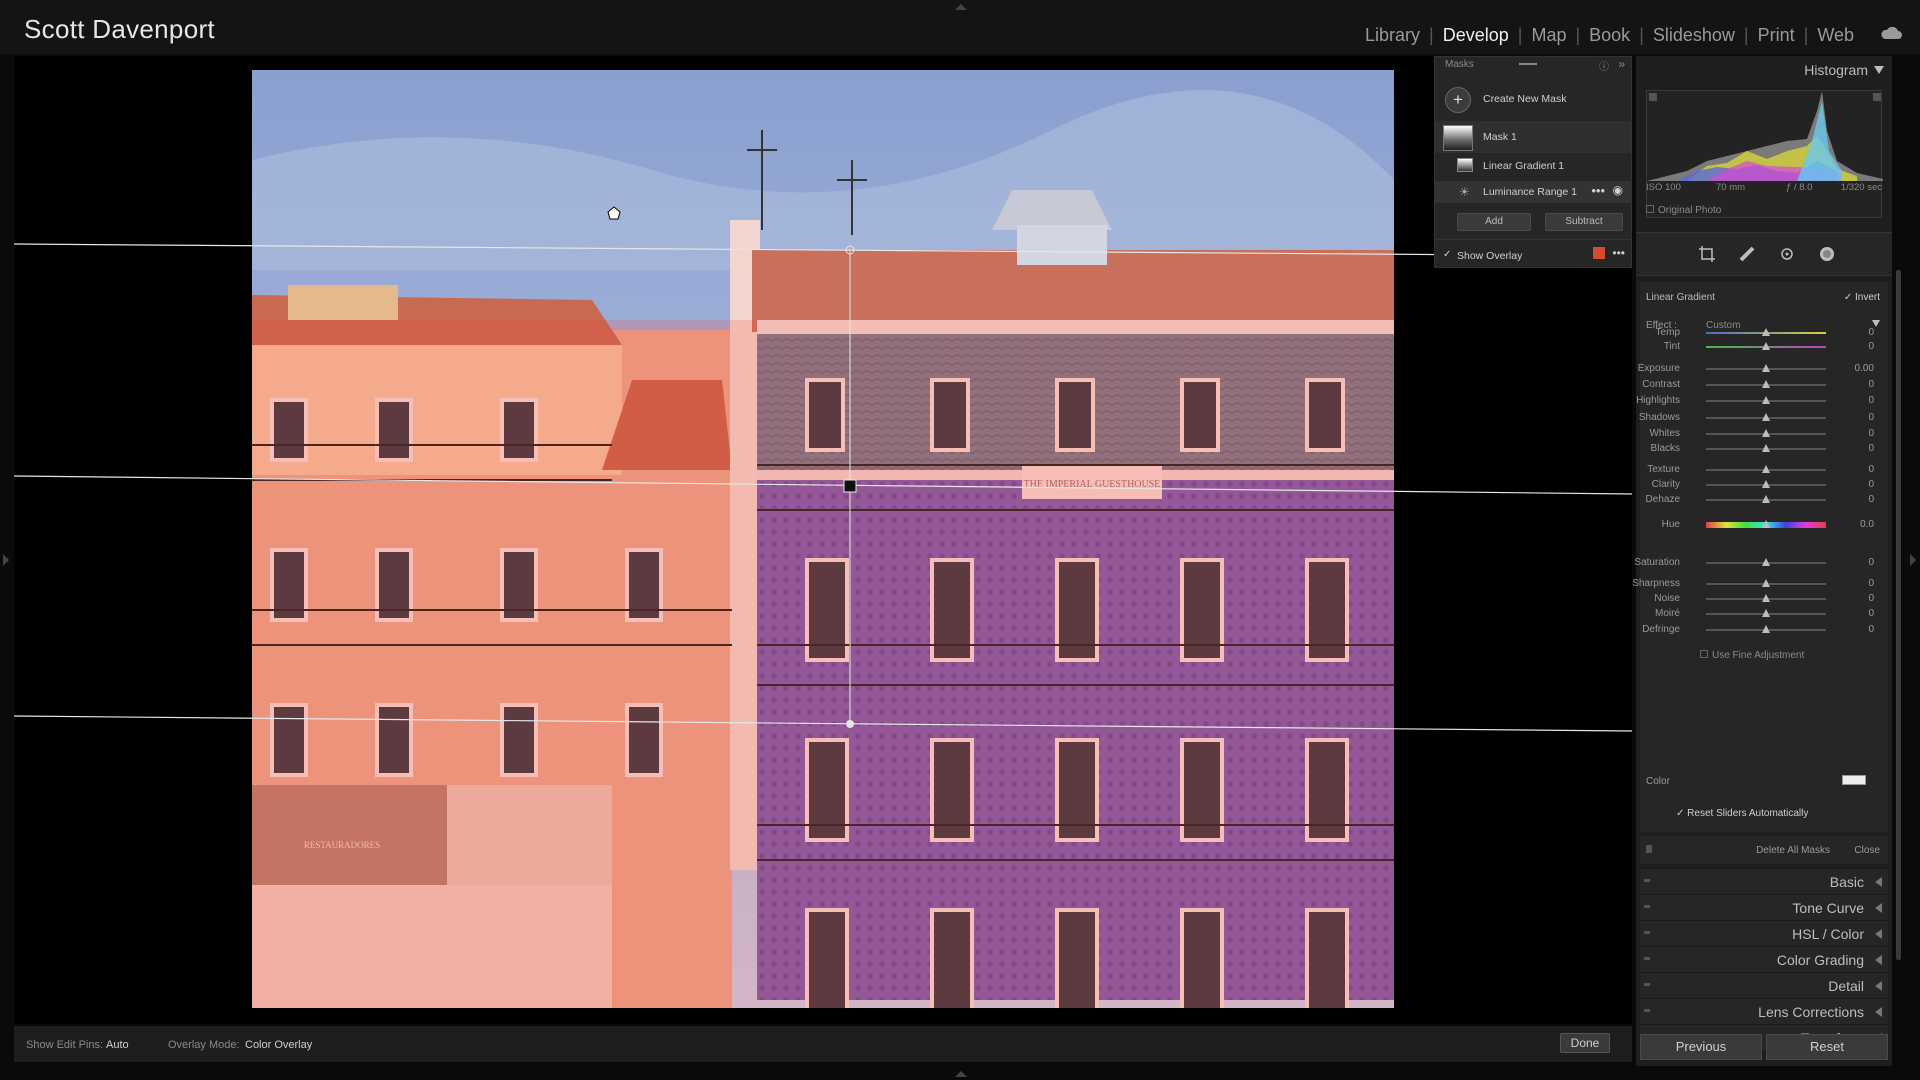 The width and height of the screenshot is (1920, 1080). I want to click on slider-texture: Texture 0, so click(1764, 470).